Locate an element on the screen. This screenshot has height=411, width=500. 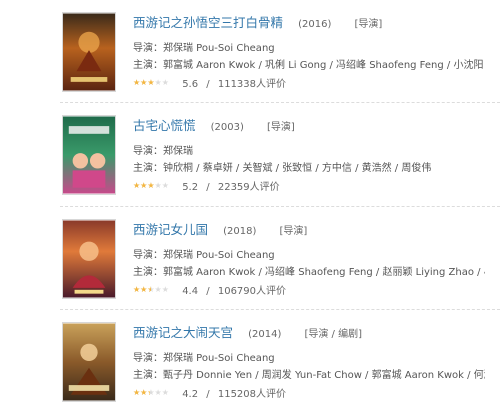
director-line: 导演：郑保瑞 is located at coordinates (163, 151).